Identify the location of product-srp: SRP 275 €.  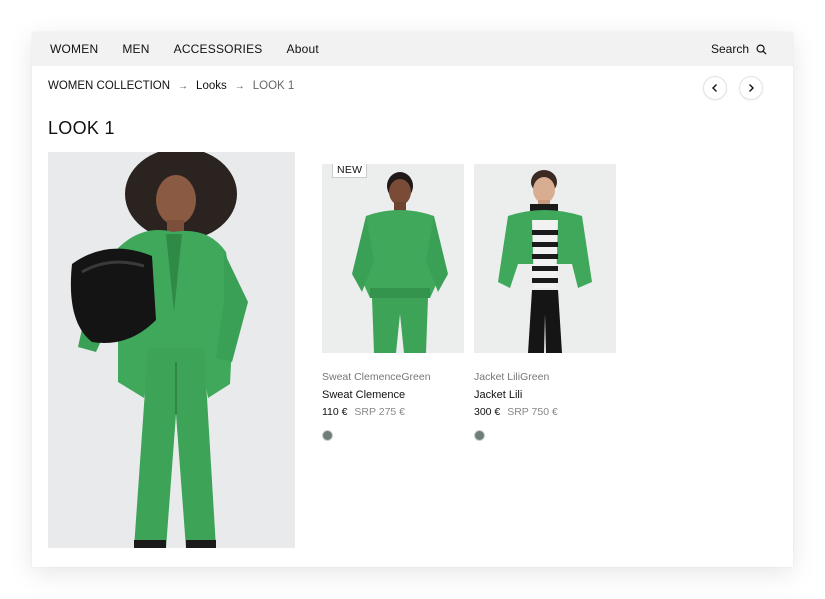
(380, 412).